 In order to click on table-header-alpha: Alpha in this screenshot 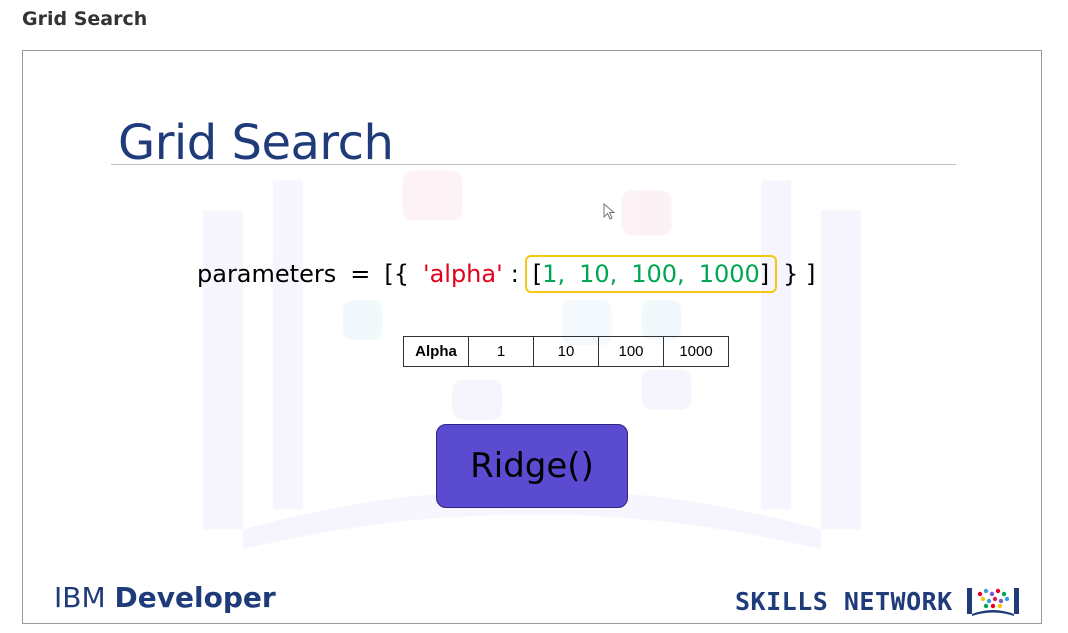, I will do `click(436, 351)`.